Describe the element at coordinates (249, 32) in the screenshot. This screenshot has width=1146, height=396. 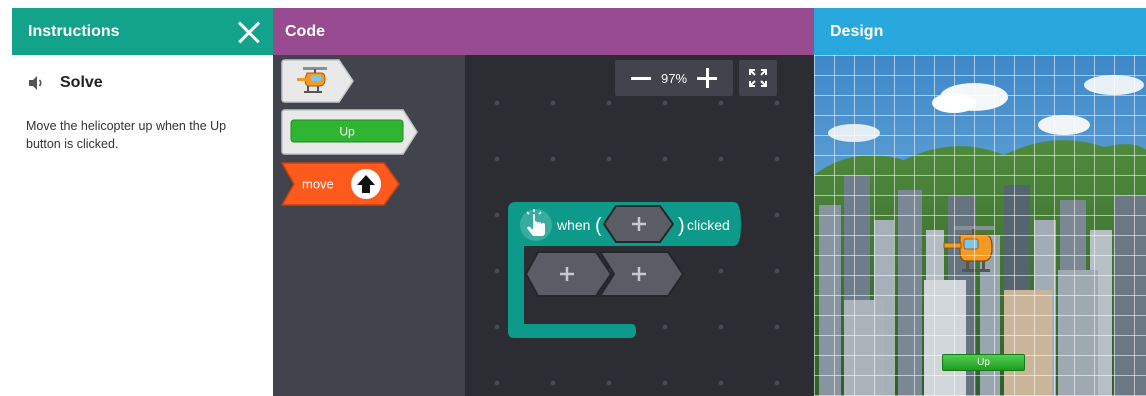
I see `close-icon` at that location.